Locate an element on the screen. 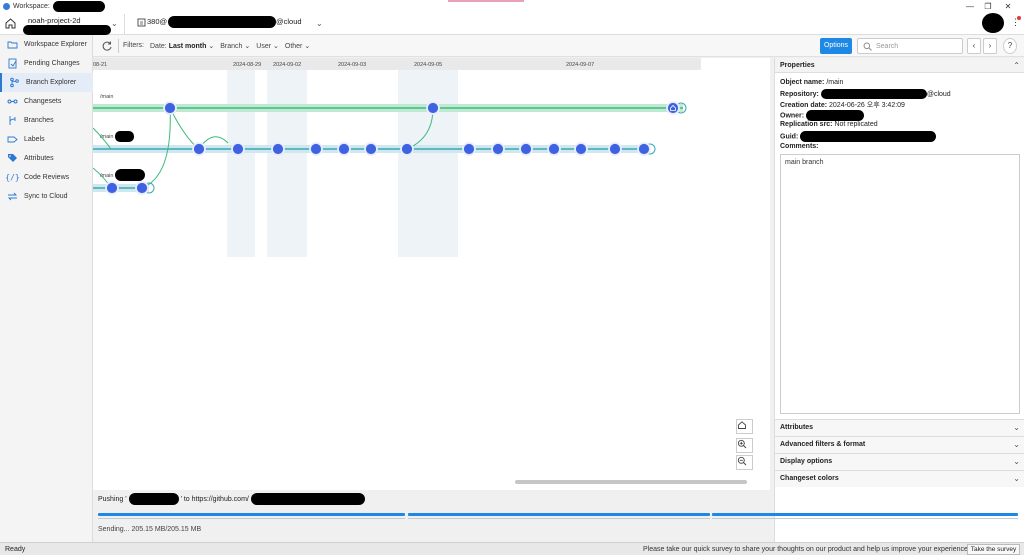 This screenshot has height=555, width=1024. search-previous-button: ‹ is located at coordinates (974, 46).